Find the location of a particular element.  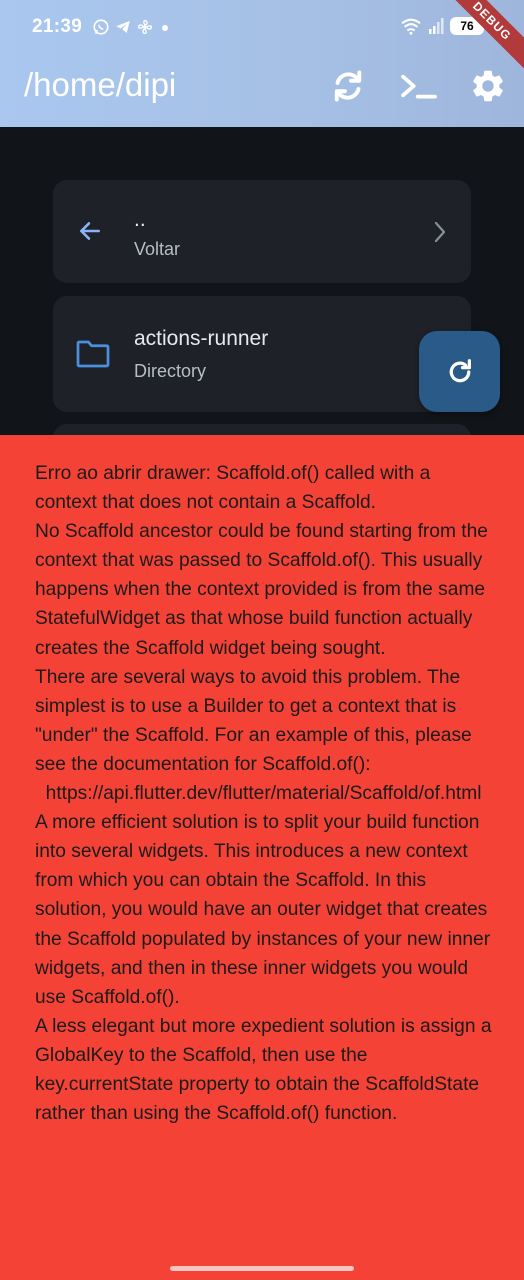

terminal-icon is located at coordinates (419, 86).